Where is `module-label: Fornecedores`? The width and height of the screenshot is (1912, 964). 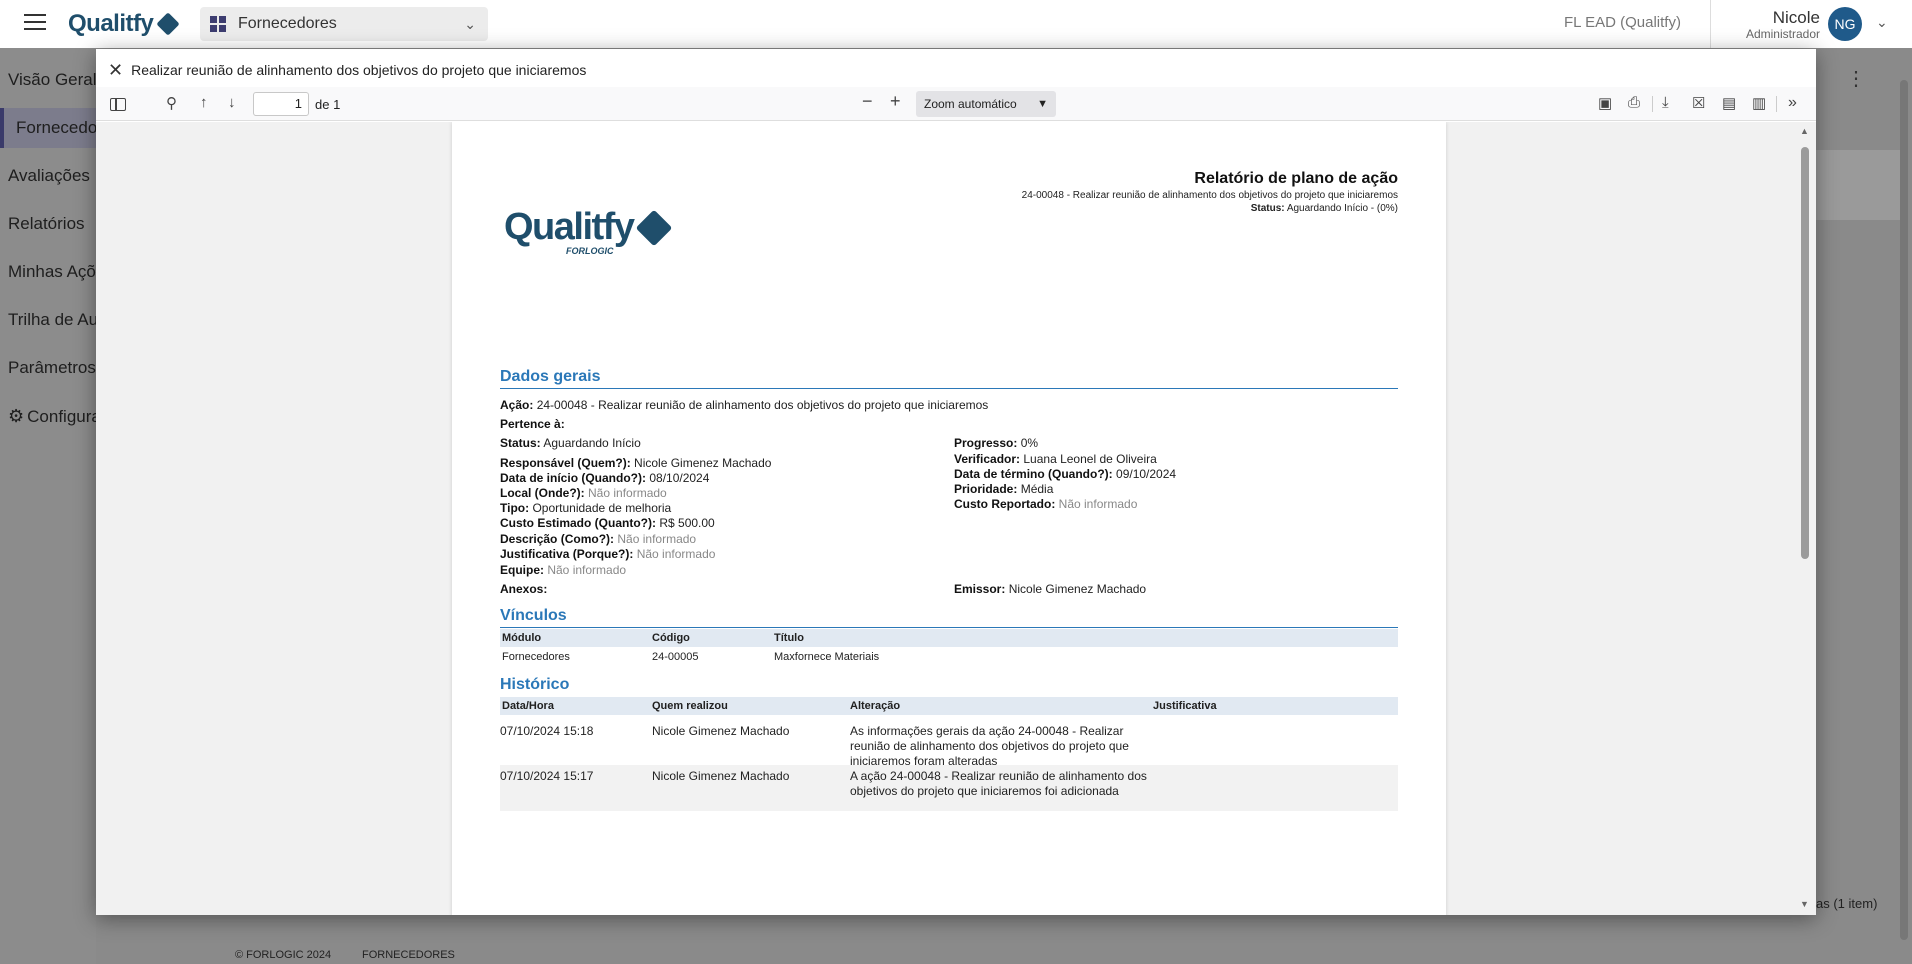 module-label: Fornecedores is located at coordinates (287, 23).